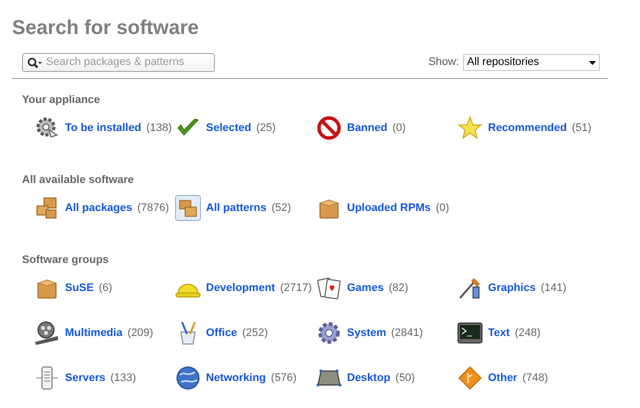  Describe the element at coordinates (470, 128) in the screenshot. I see `star-icon` at that location.